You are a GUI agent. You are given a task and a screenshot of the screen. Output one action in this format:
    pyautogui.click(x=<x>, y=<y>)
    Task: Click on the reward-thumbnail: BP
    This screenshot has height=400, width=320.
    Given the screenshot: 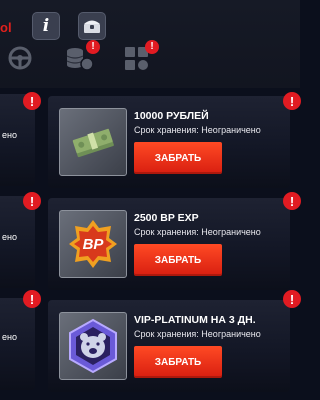 What is the action you would take?
    pyautogui.click(x=93, y=244)
    